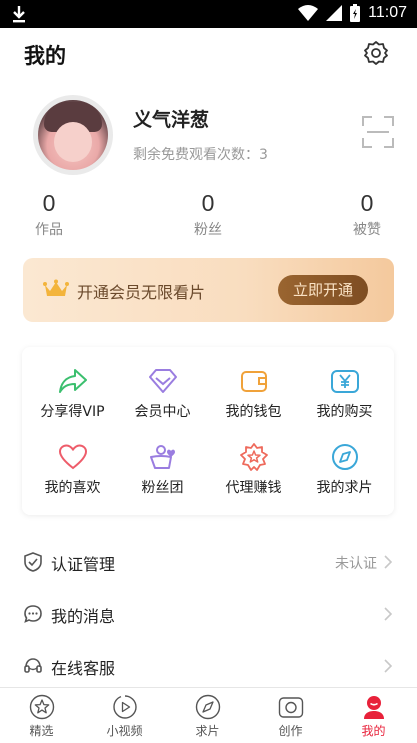 The height and width of the screenshot is (743, 417). What do you see at coordinates (308, 13) in the screenshot?
I see `wifi-icon` at bounding box center [308, 13].